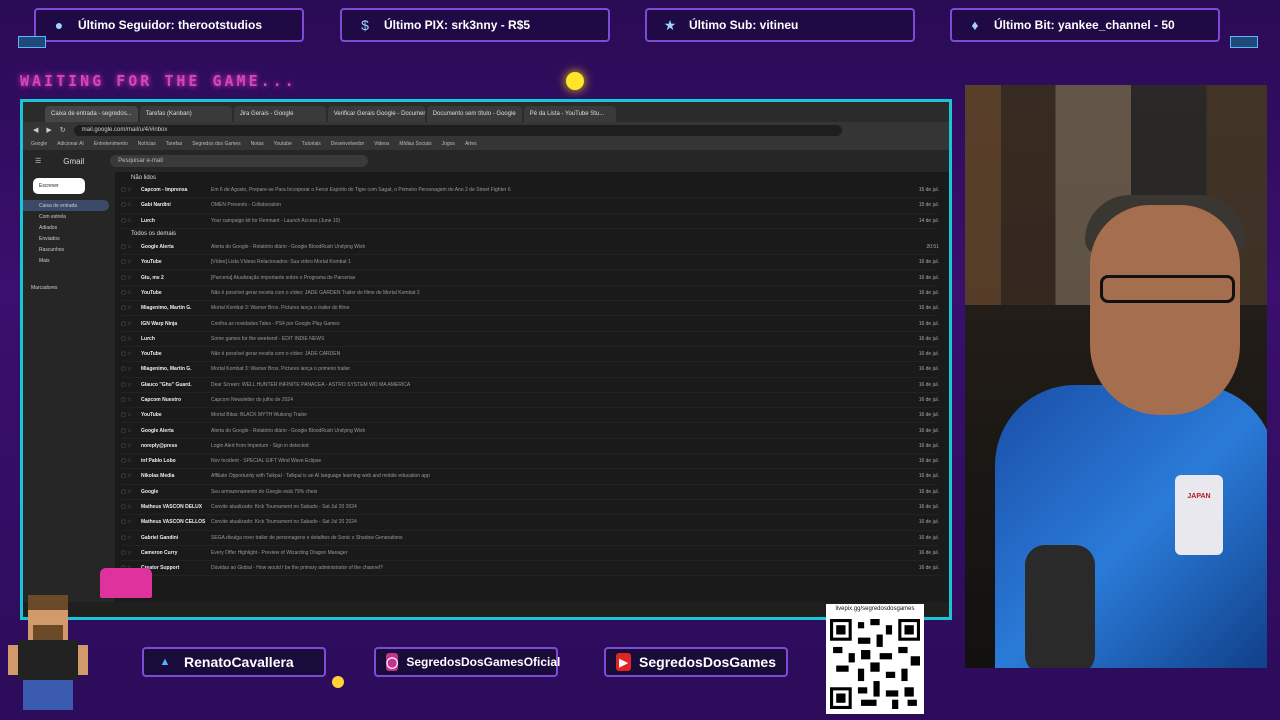 Image resolution: width=1280 pixels, height=720 pixels. Describe the element at coordinates (39, 144) in the screenshot. I see `bookmark-item: Google` at that location.